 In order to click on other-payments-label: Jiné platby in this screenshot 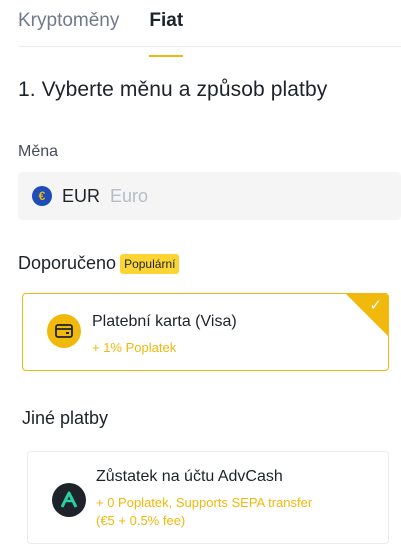, I will do `click(65, 418)`.